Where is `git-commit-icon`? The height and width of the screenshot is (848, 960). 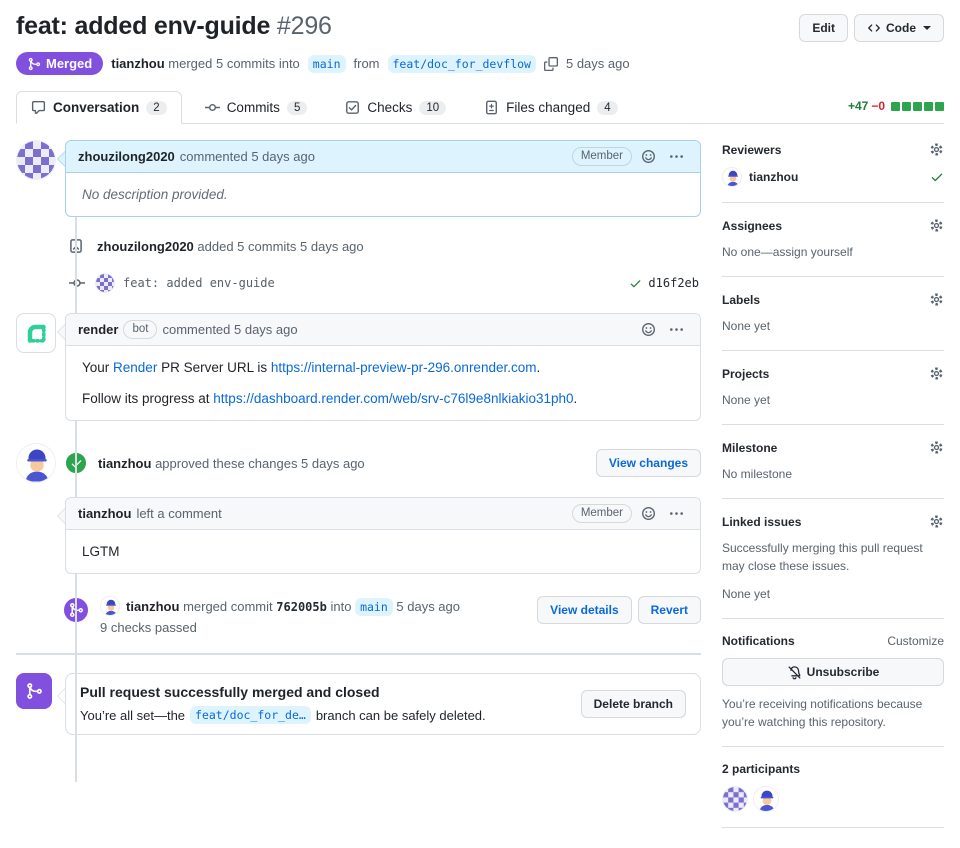 git-commit-icon is located at coordinates (77, 283).